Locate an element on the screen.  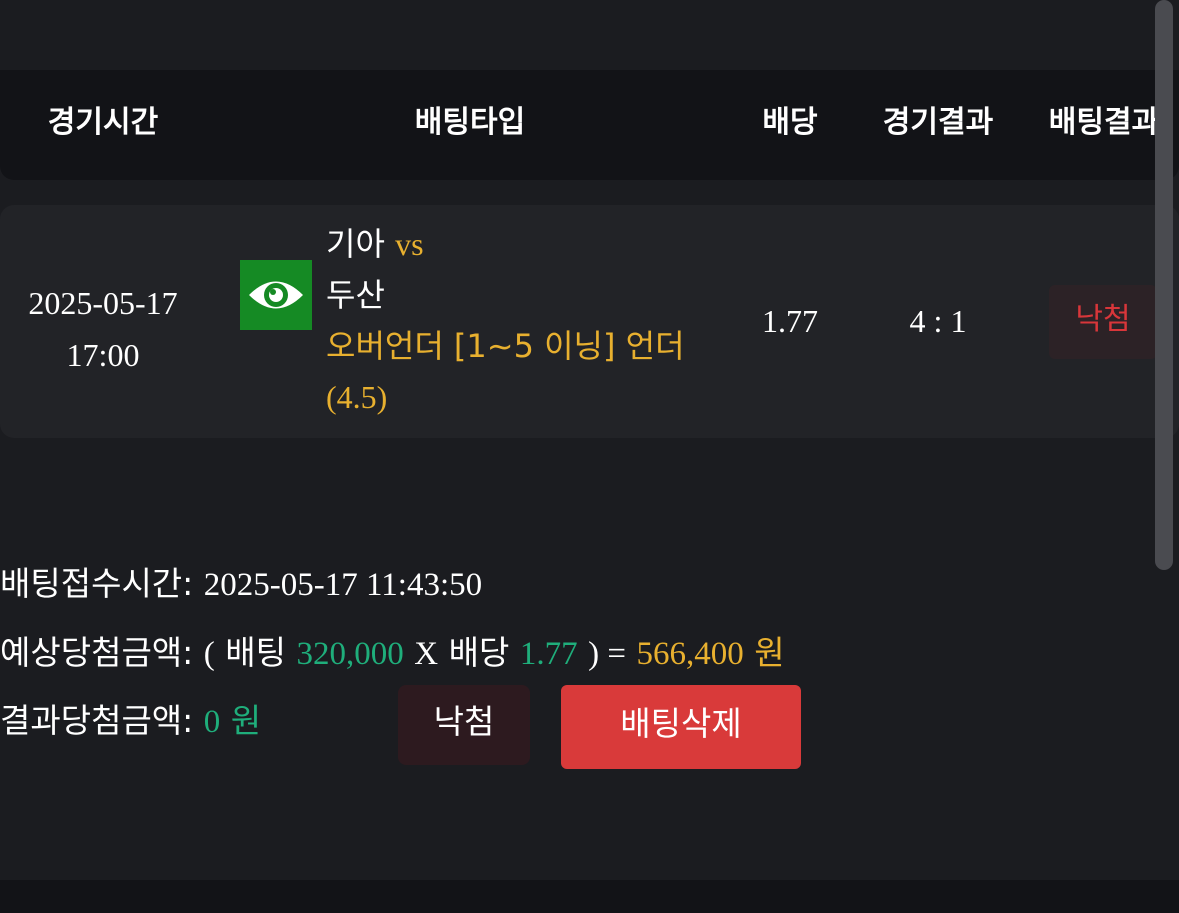
header-odds: 배당 is located at coordinates (790, 122).